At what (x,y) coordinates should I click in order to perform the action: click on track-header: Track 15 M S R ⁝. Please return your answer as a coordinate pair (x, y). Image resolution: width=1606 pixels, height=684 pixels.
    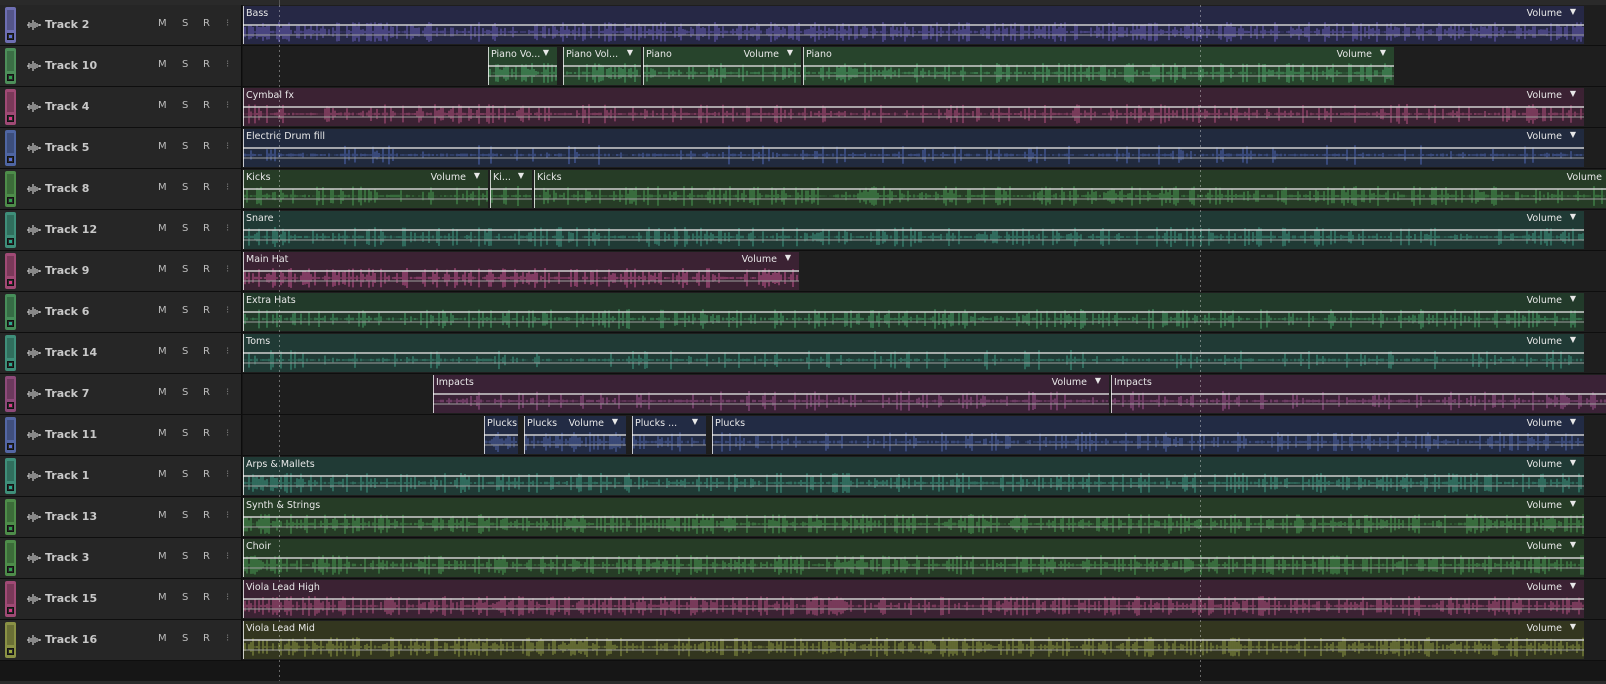
    Looking at the image, I should click on (121, 599).